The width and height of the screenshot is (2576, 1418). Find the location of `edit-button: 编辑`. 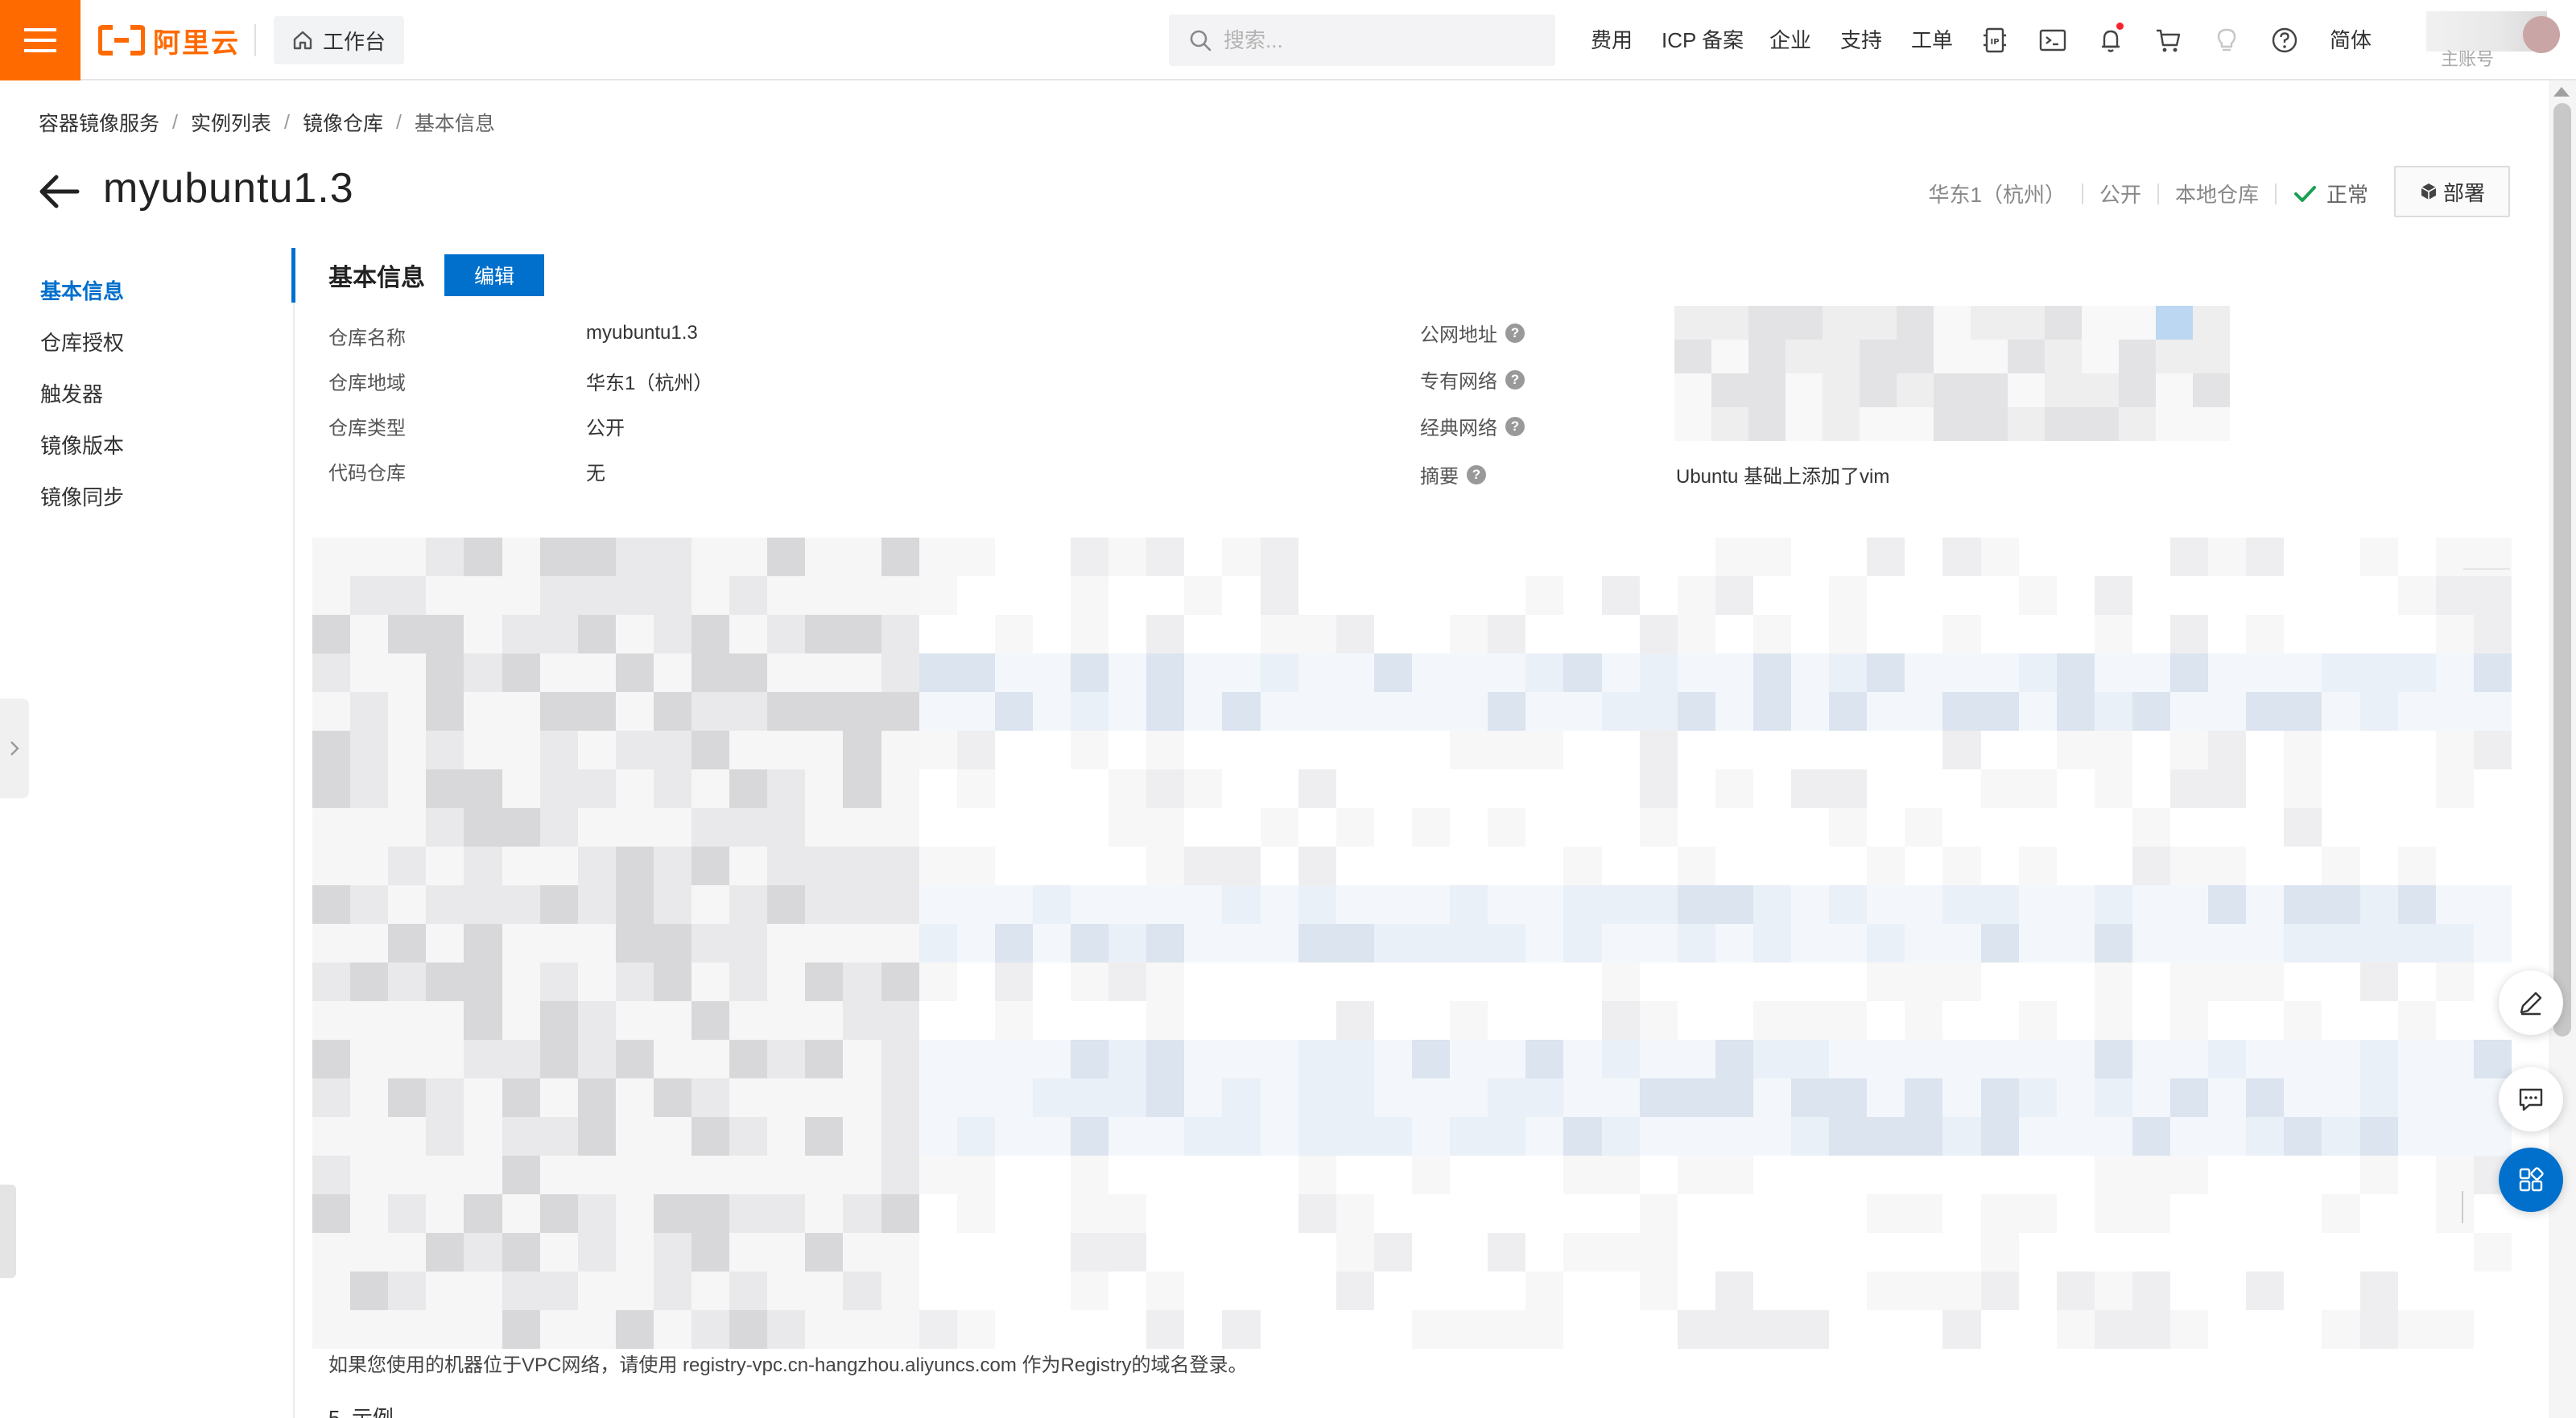

edit-button: 编辑 is located at coordinates (494, 275).